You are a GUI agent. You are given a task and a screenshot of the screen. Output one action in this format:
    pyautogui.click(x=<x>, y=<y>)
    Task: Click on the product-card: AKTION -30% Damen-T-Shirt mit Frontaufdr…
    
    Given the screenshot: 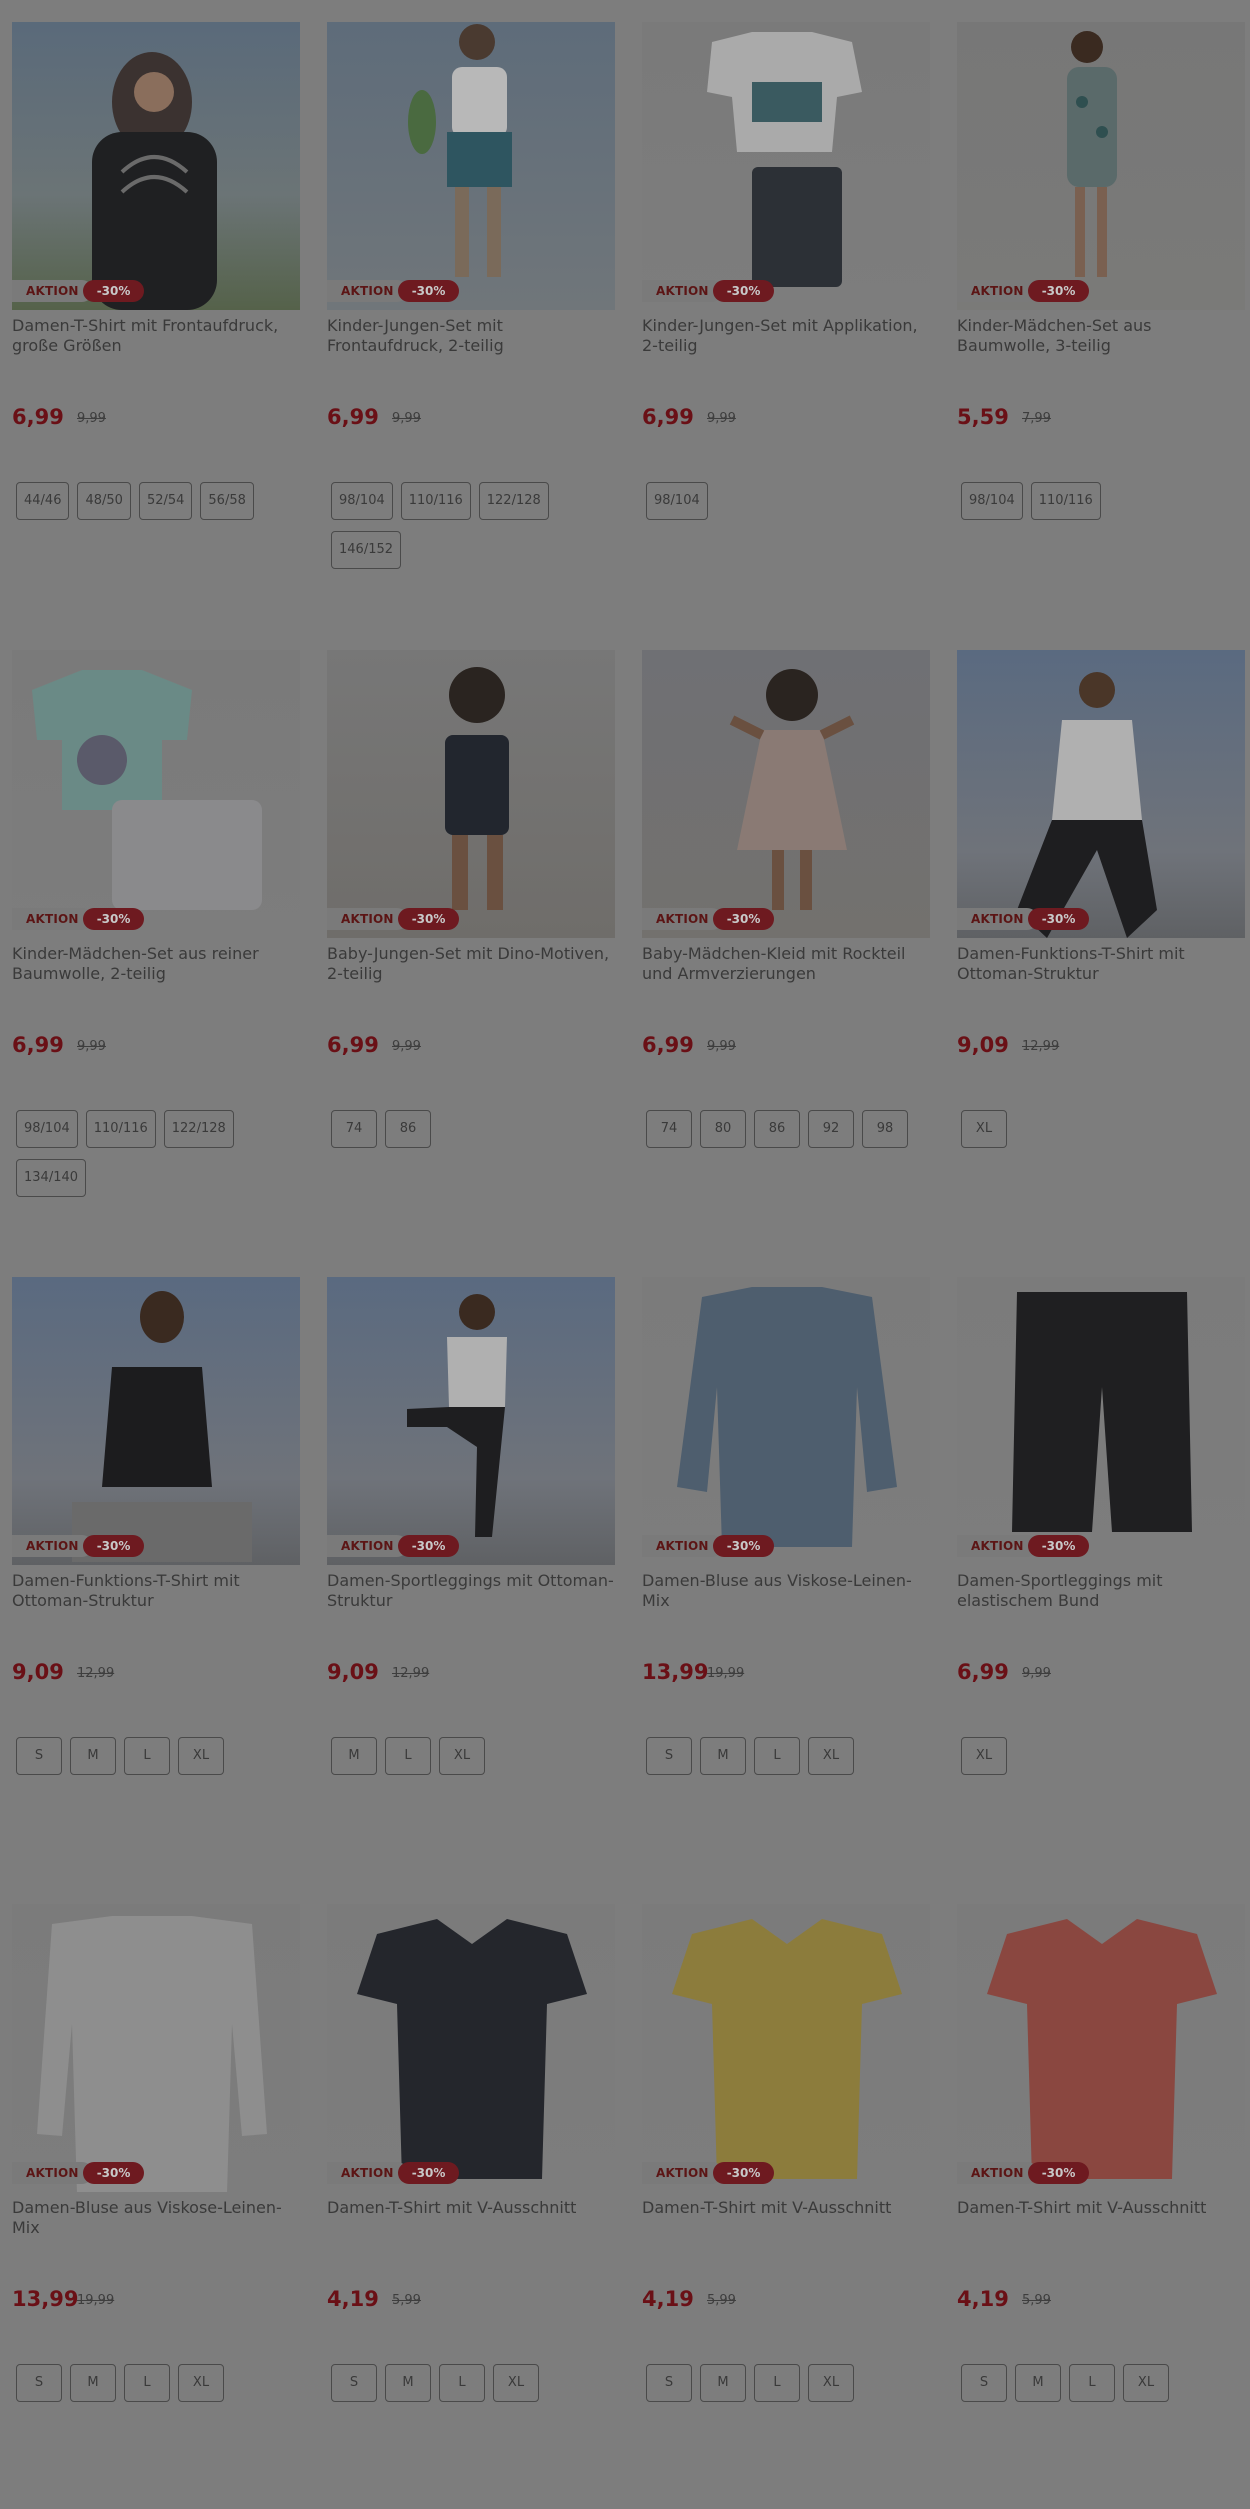 What is the action you would take?
    pyautogui.click(x=157, y=322)
    